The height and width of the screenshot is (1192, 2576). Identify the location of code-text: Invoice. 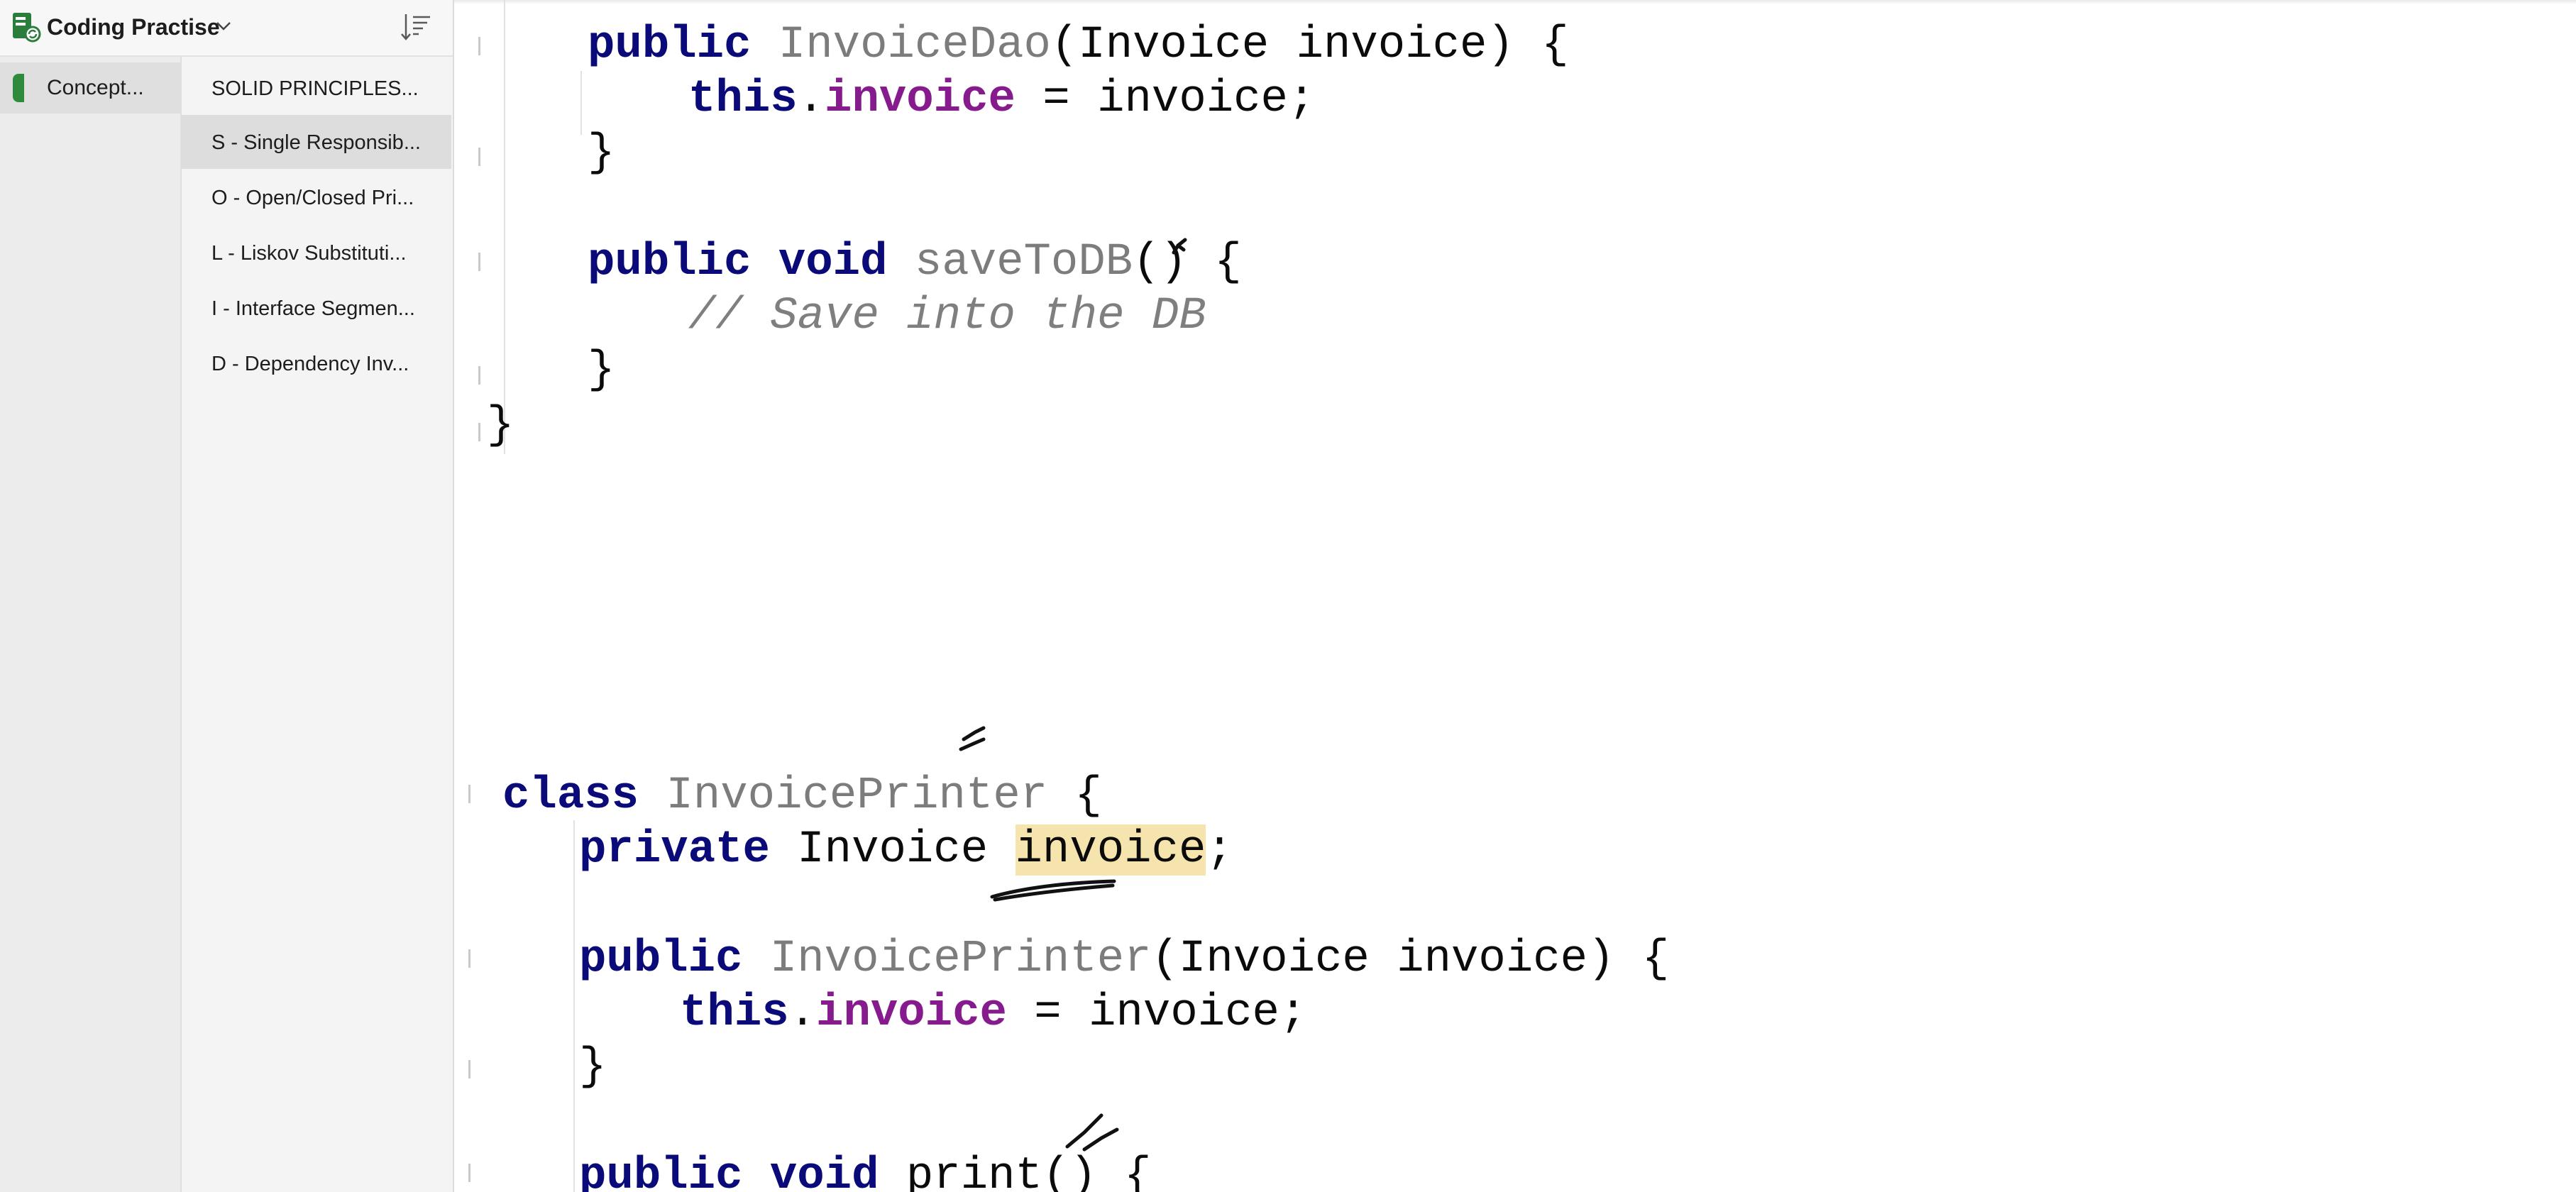
(892, 850).